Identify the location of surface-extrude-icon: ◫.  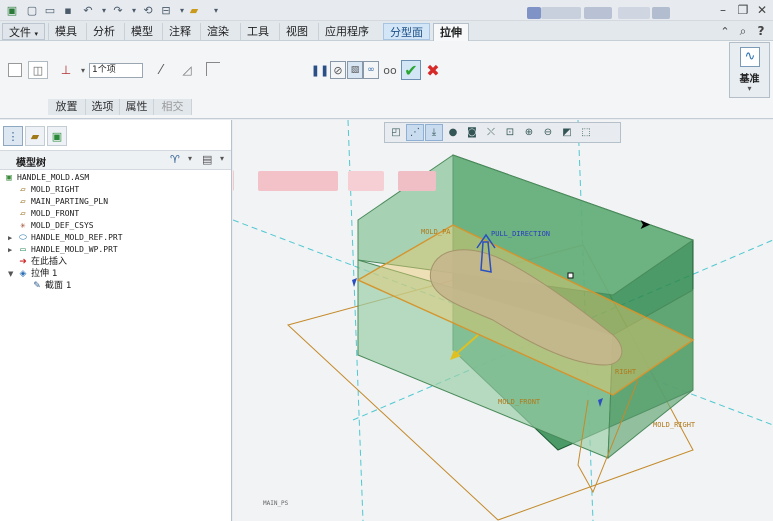
(38, 70).